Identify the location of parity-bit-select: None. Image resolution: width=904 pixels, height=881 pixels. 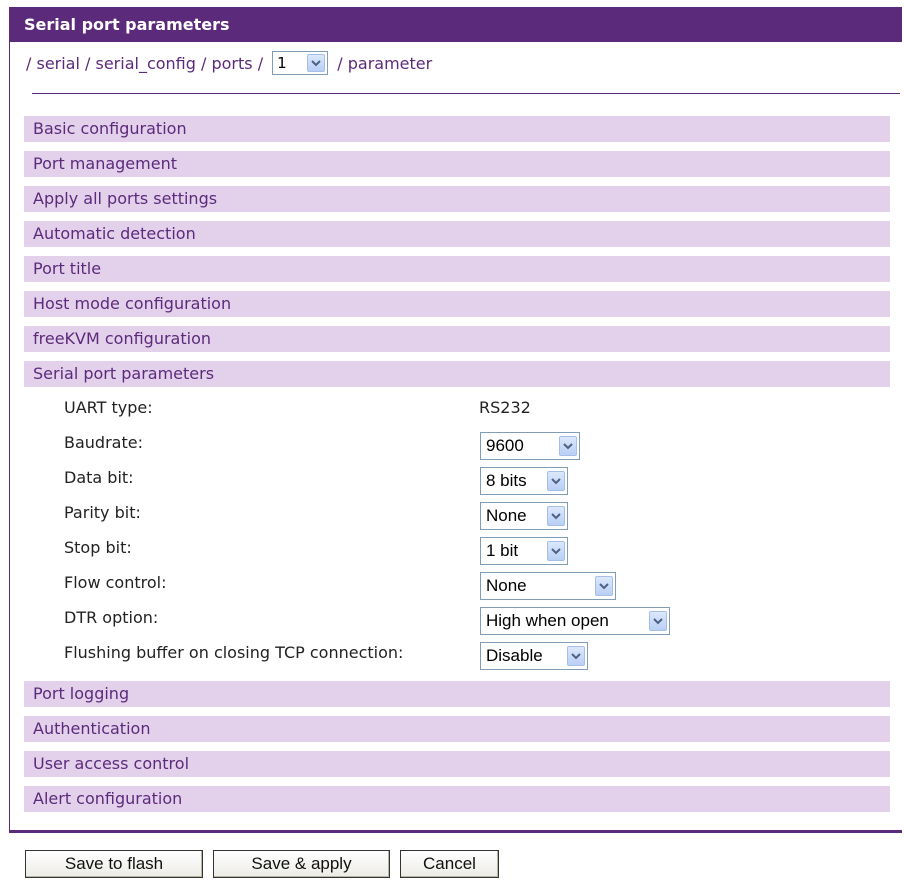
(524, 516).